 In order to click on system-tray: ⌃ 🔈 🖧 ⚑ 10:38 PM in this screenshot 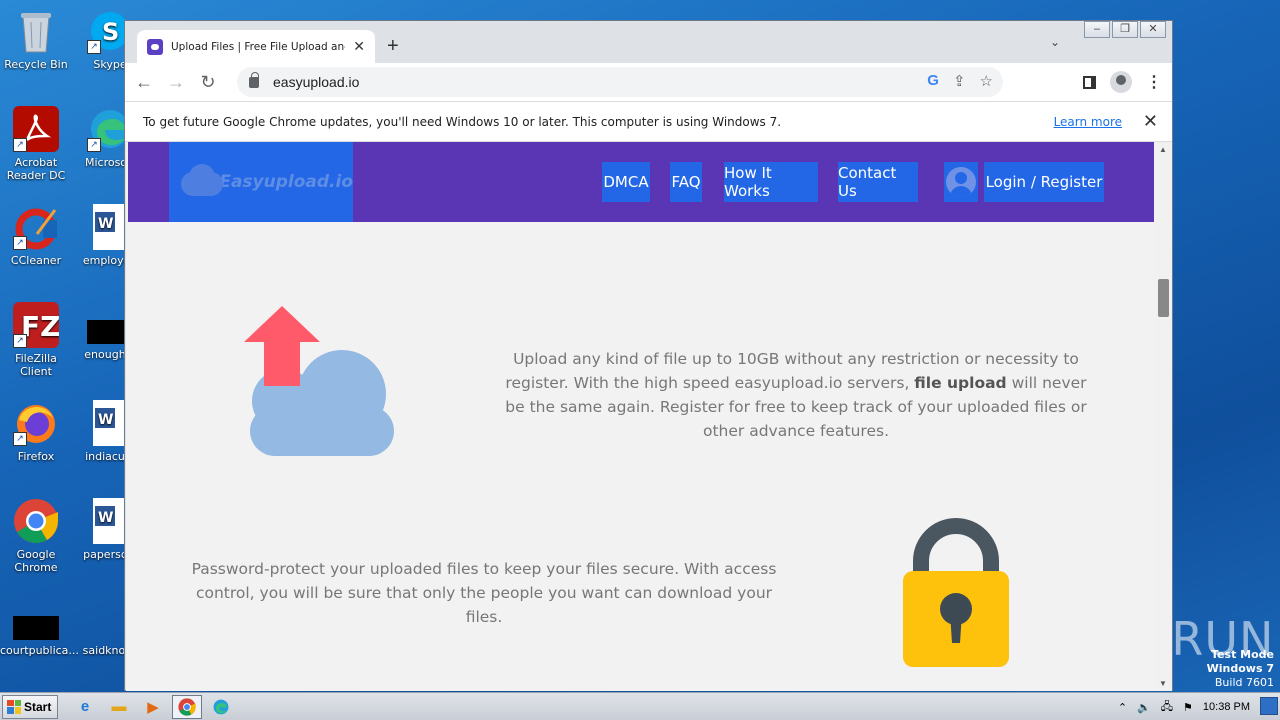, I will do `click(1199, 706)`.